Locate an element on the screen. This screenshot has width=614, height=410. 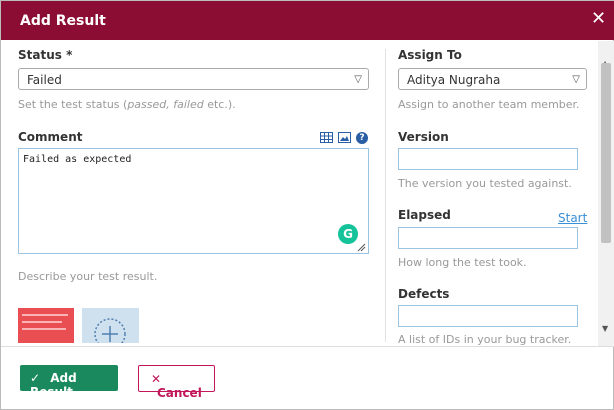
add-icon is located at coordinates (110, 330).